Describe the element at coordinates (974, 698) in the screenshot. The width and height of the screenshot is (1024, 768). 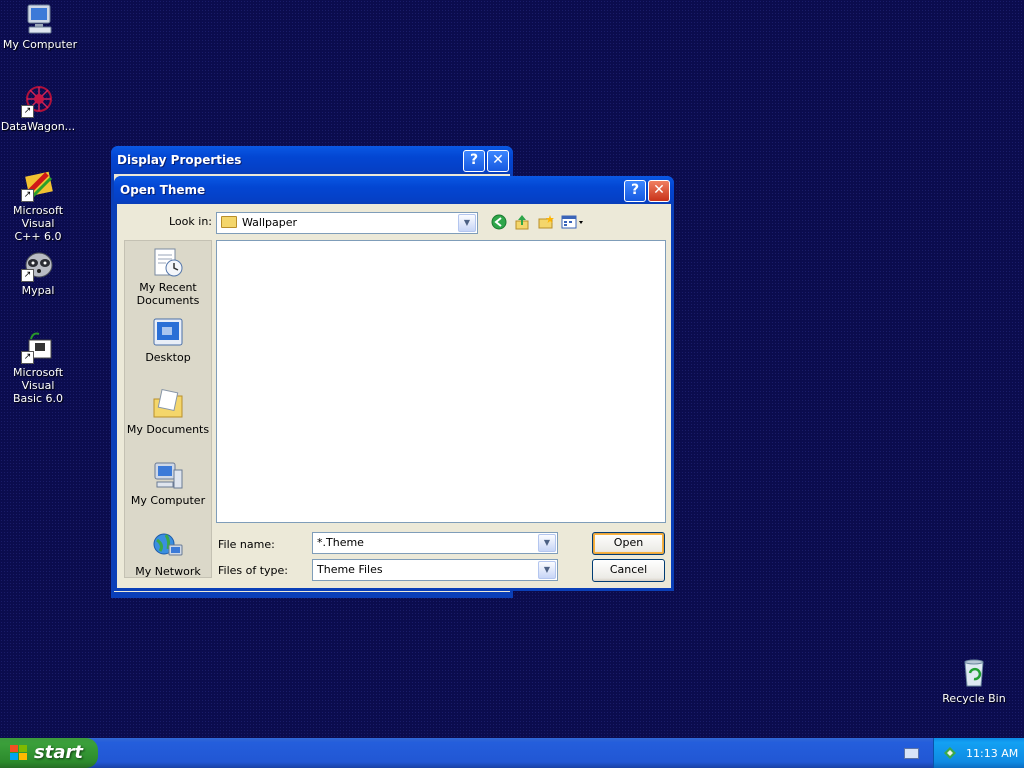
I see `desktop-icon-label: Recycle Bin` at that location.